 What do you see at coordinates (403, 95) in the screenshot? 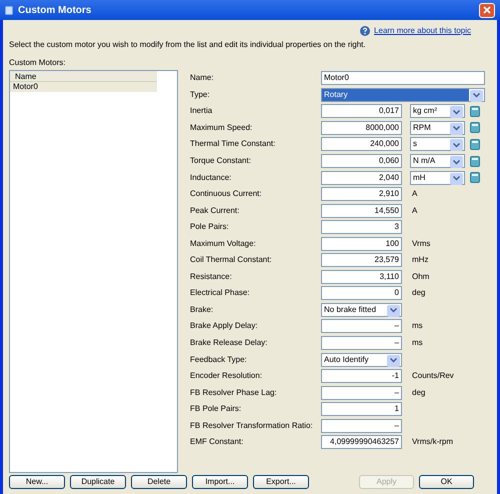
I see `type-dropdown: Rotary` at bounding box center [403, 95].